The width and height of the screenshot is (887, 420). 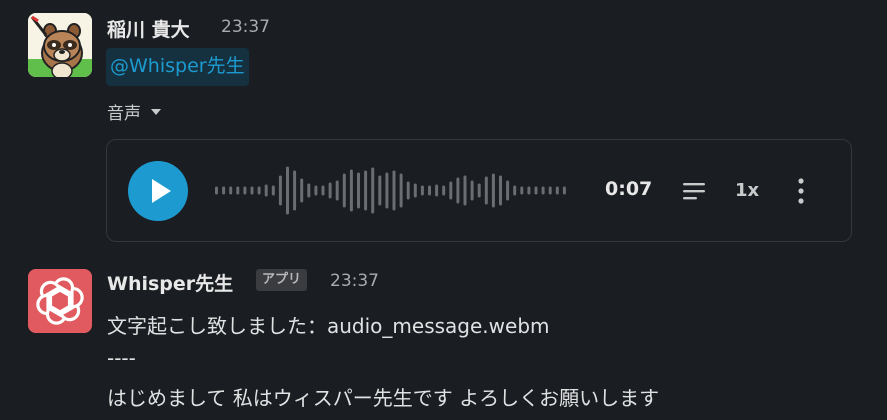 What do you see at coordinates (629, 189) in the screenshot?
I see `audio-duration: 0:07` at bounding box center [629, 189].